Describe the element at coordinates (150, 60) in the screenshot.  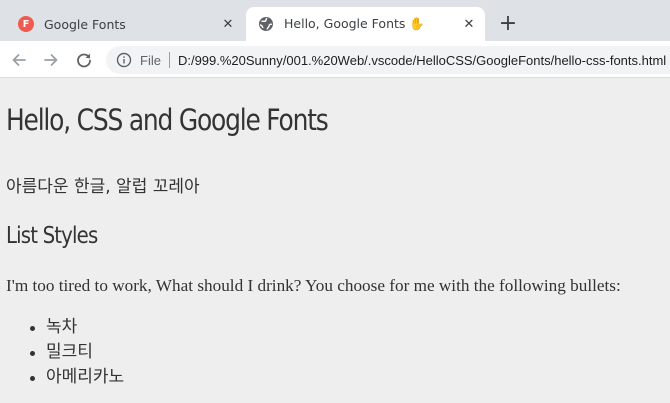
I see `url-scheme-label: File` at that location.